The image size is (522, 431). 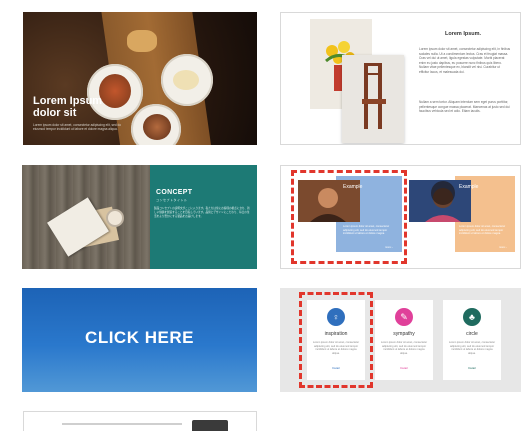 I want to click on template-thumb-cta: CLICK HERE, so click(x=139, y=340).